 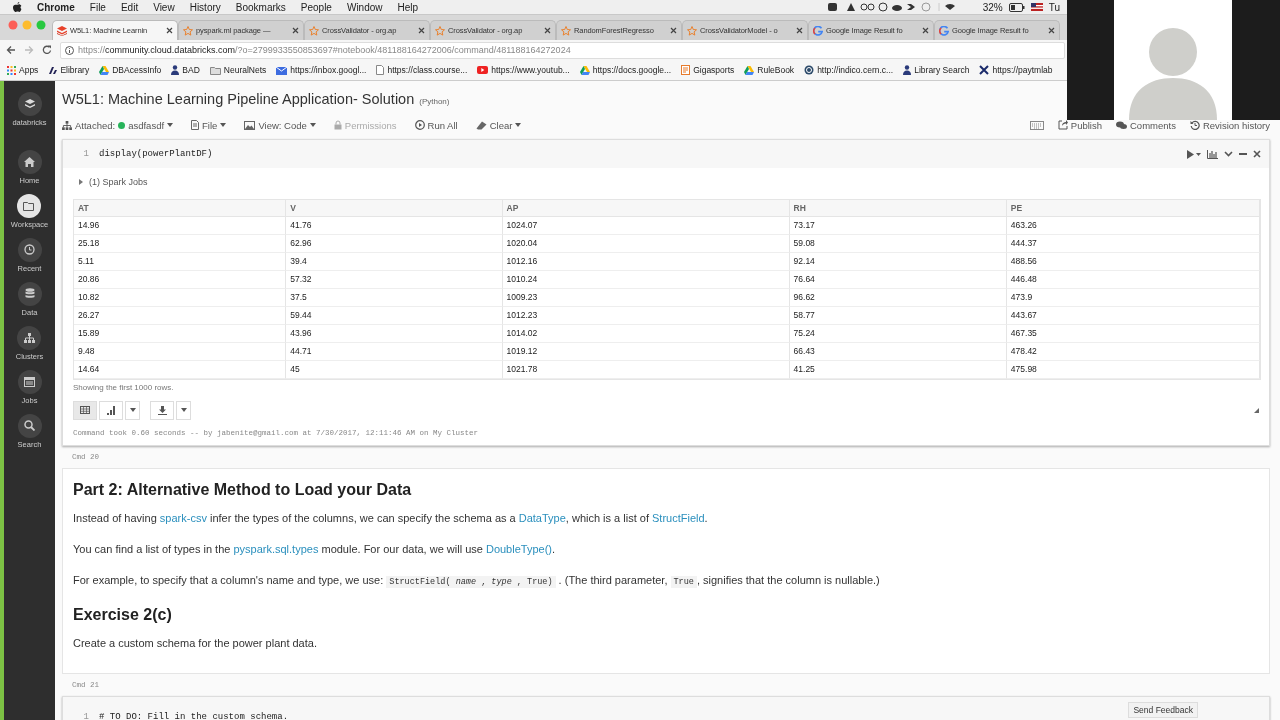 What do you see at coordinates (708, 70) in the screenshot?
I see `bookmark: Gigasports` at bounding box center [708, 70].